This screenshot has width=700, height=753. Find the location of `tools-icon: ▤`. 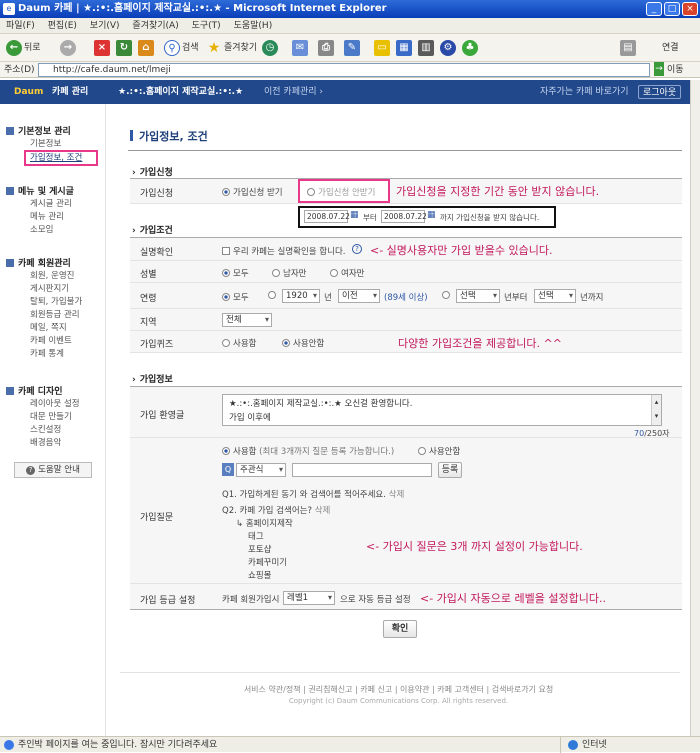

tools-icon: ▤ is located at coordinates (628, 48).